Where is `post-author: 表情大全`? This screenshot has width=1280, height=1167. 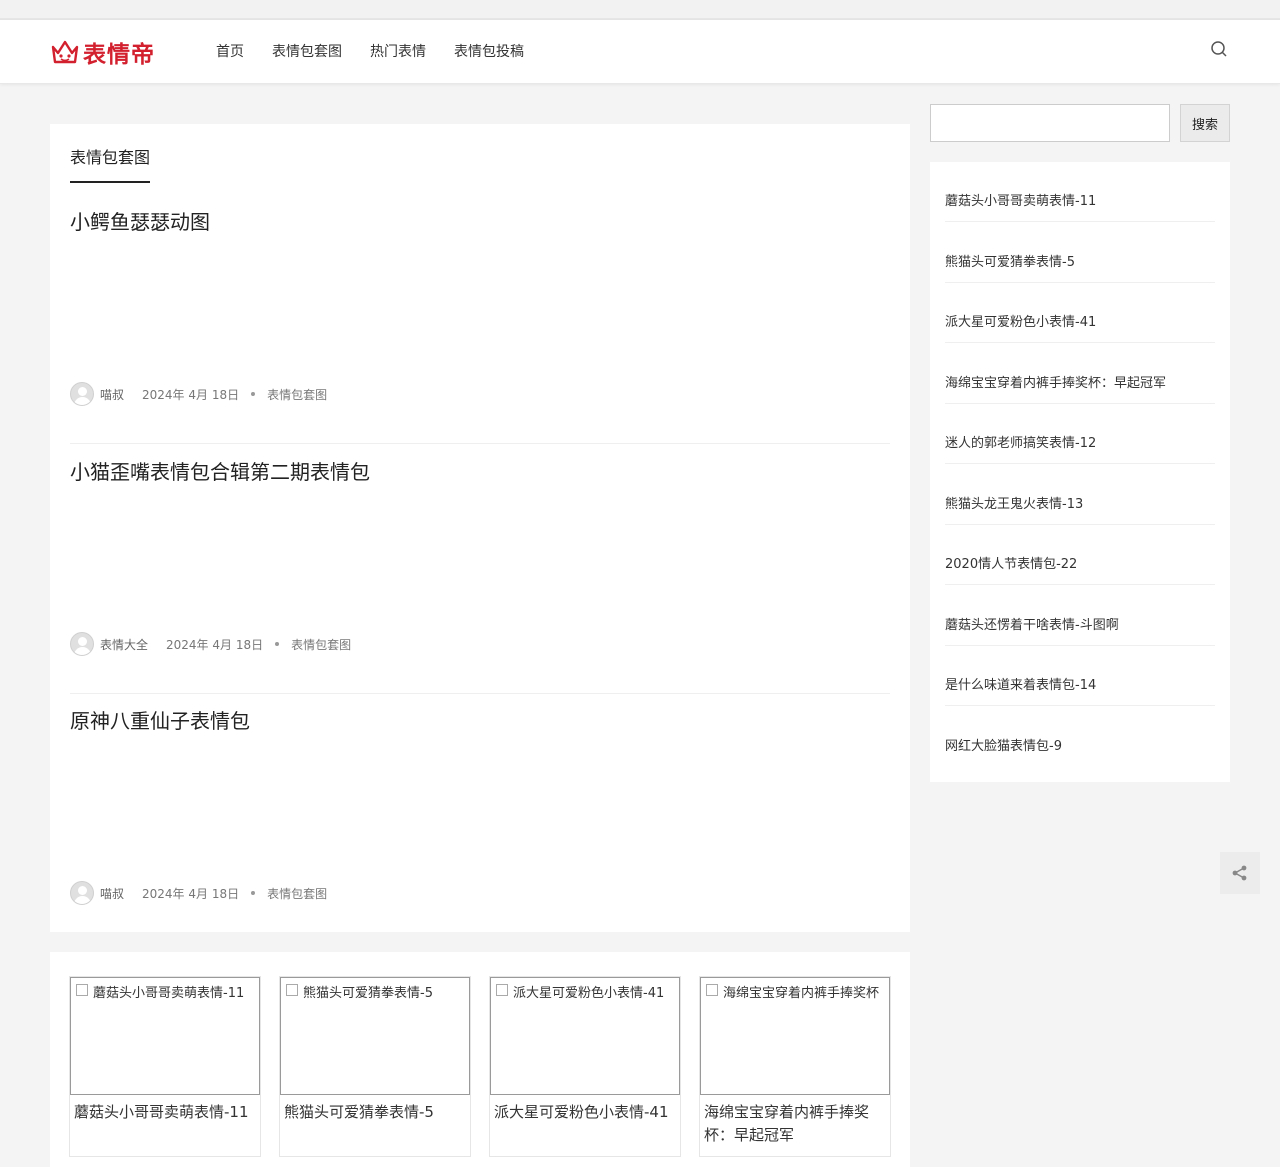
post-author: 表情大全 is located at coordinates (124, 644).